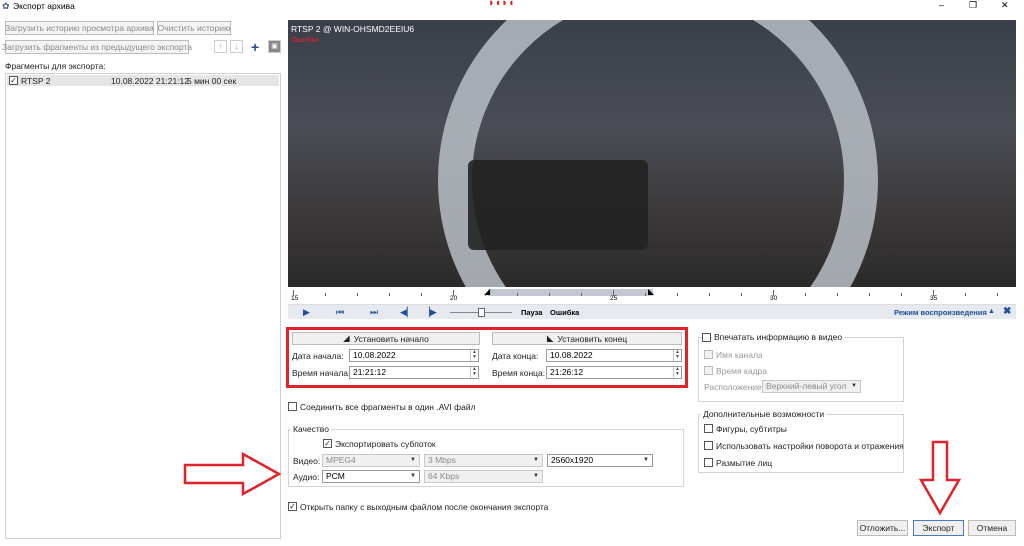 Image resolution: width=1024 pixels, height=546 pixels. I want to click on position-value: Верхний-левый угол, so click(806, 386).